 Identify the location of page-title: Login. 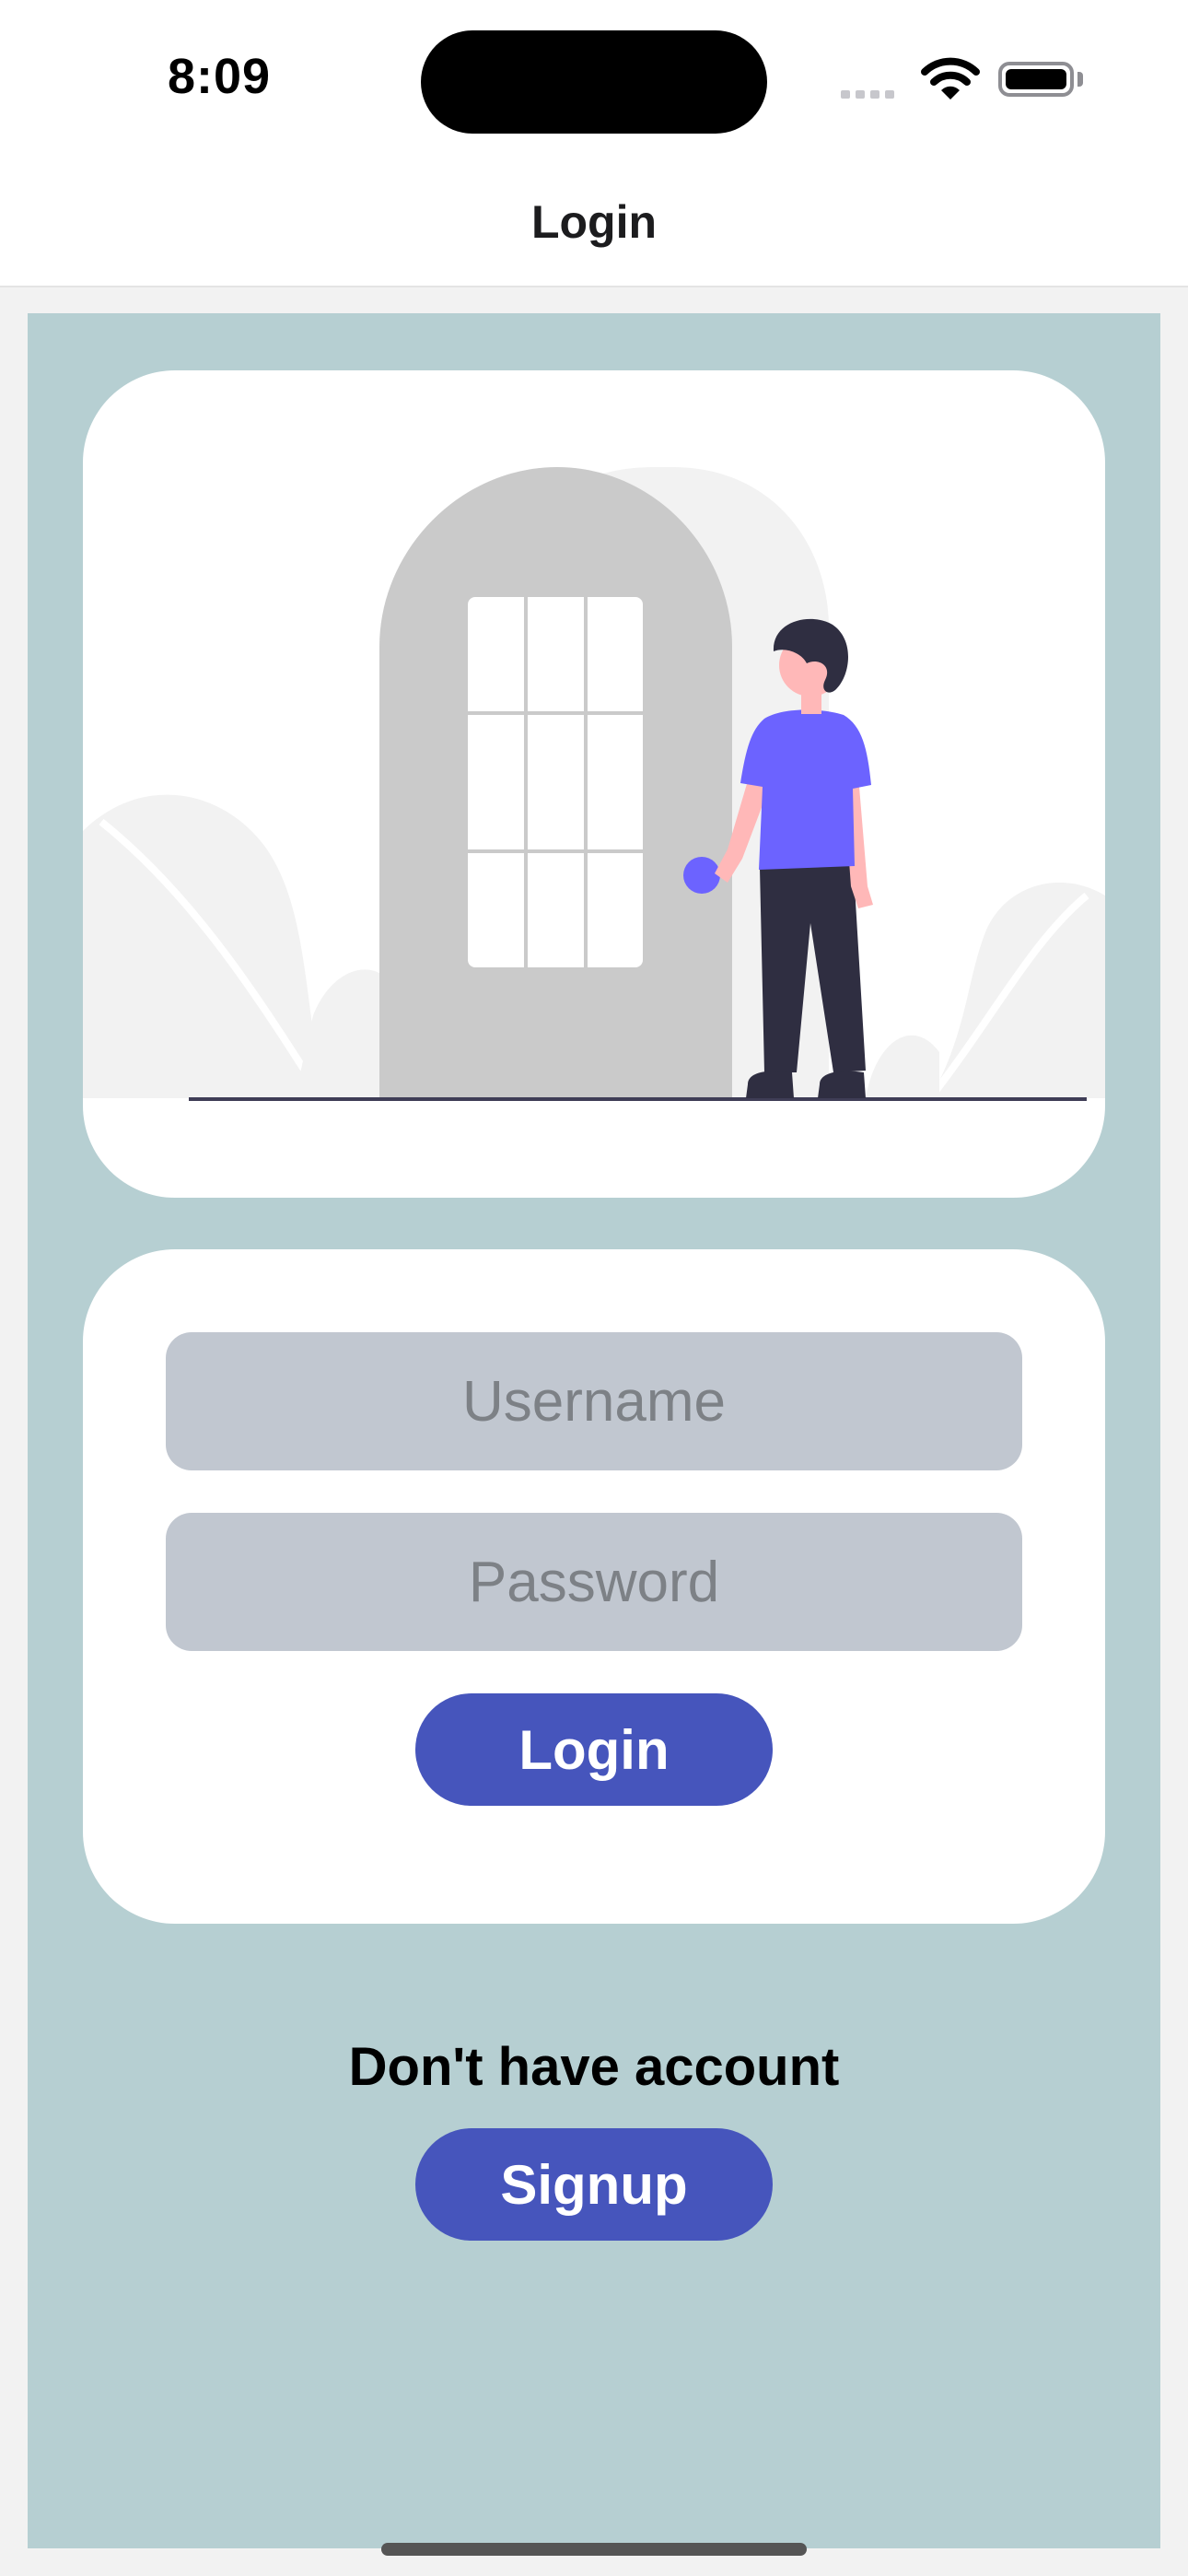
(594, 222).